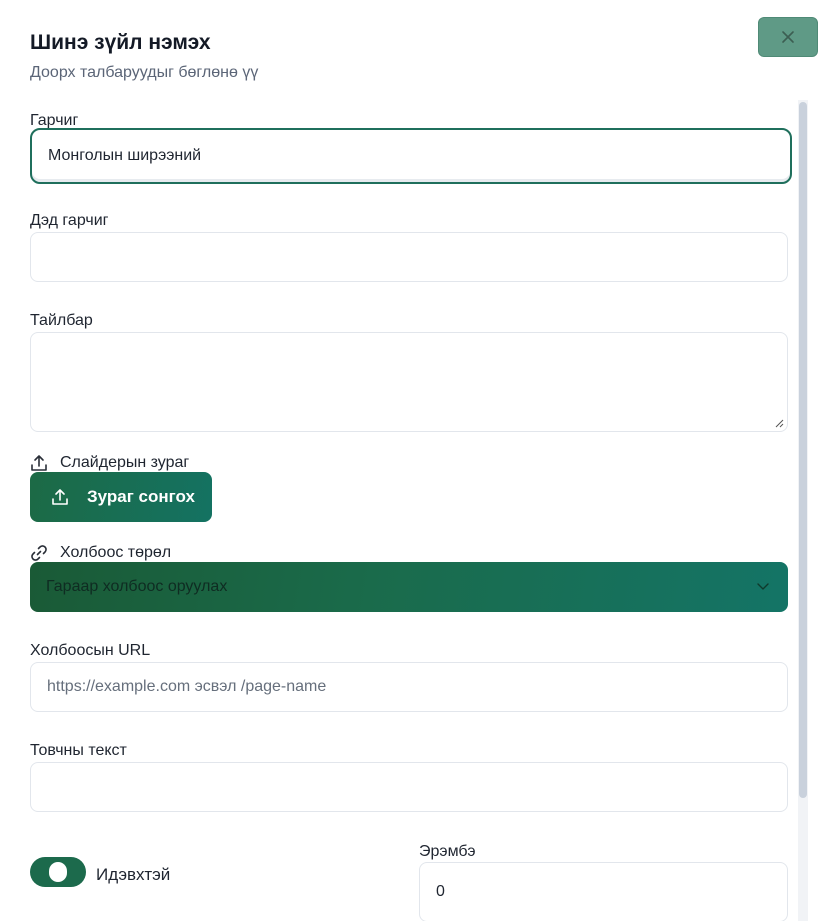 This screenshot has width=826, height=921. Describe the element at coordinates (447, 851) in the screenshot. I see `order-label: Эрэмбэ` at that location.